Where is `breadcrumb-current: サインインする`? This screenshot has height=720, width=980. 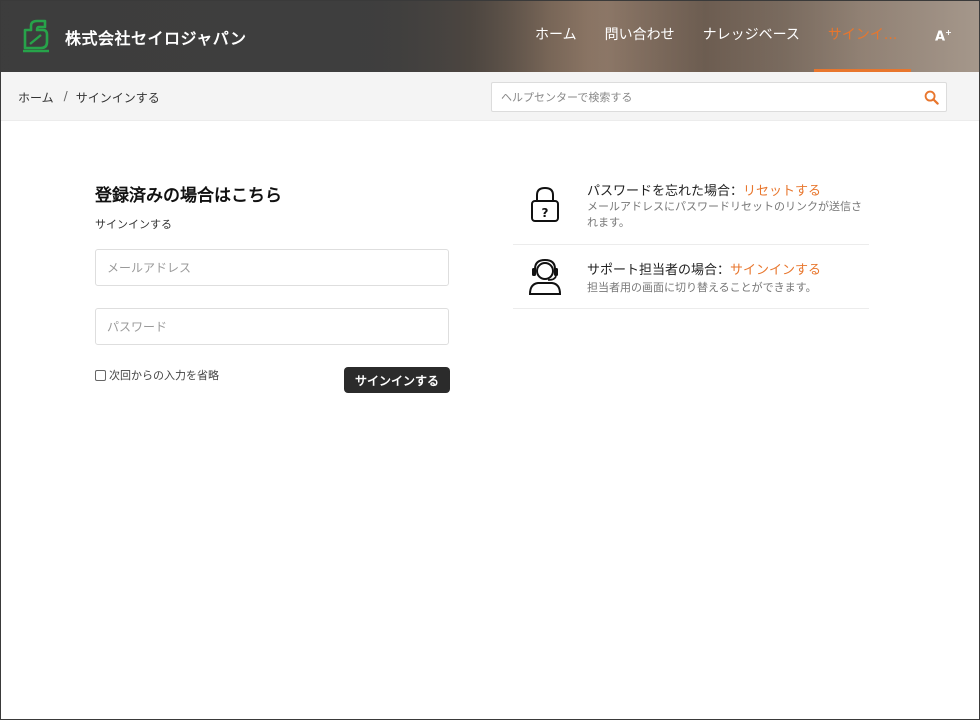 breadcrumb-current: サインインする is located at coordinates (117, 98).